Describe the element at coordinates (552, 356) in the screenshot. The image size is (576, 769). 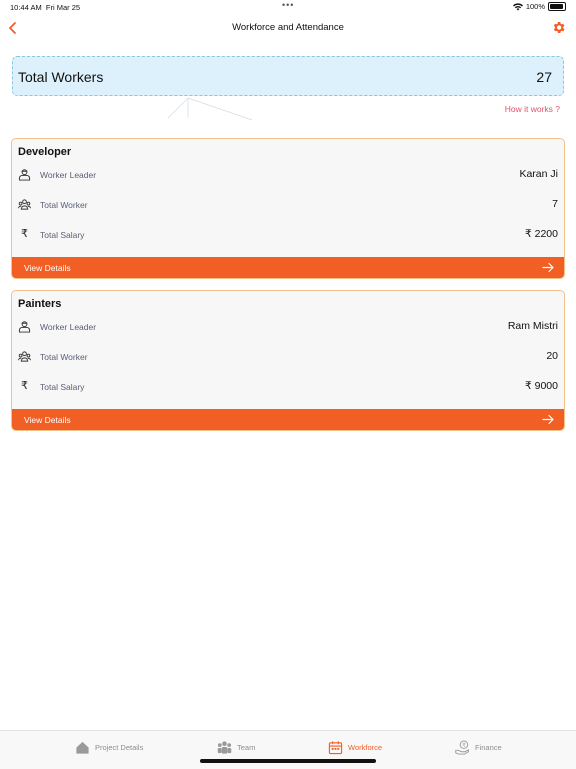
I see `total-worker-value: 20` at that location.